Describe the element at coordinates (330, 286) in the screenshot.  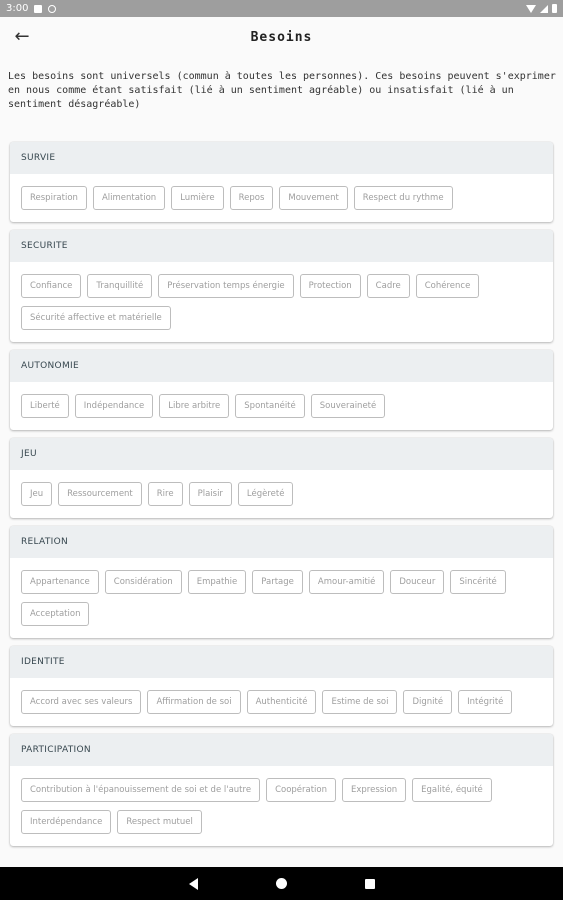
I see `need-chip: Protection` at that location.